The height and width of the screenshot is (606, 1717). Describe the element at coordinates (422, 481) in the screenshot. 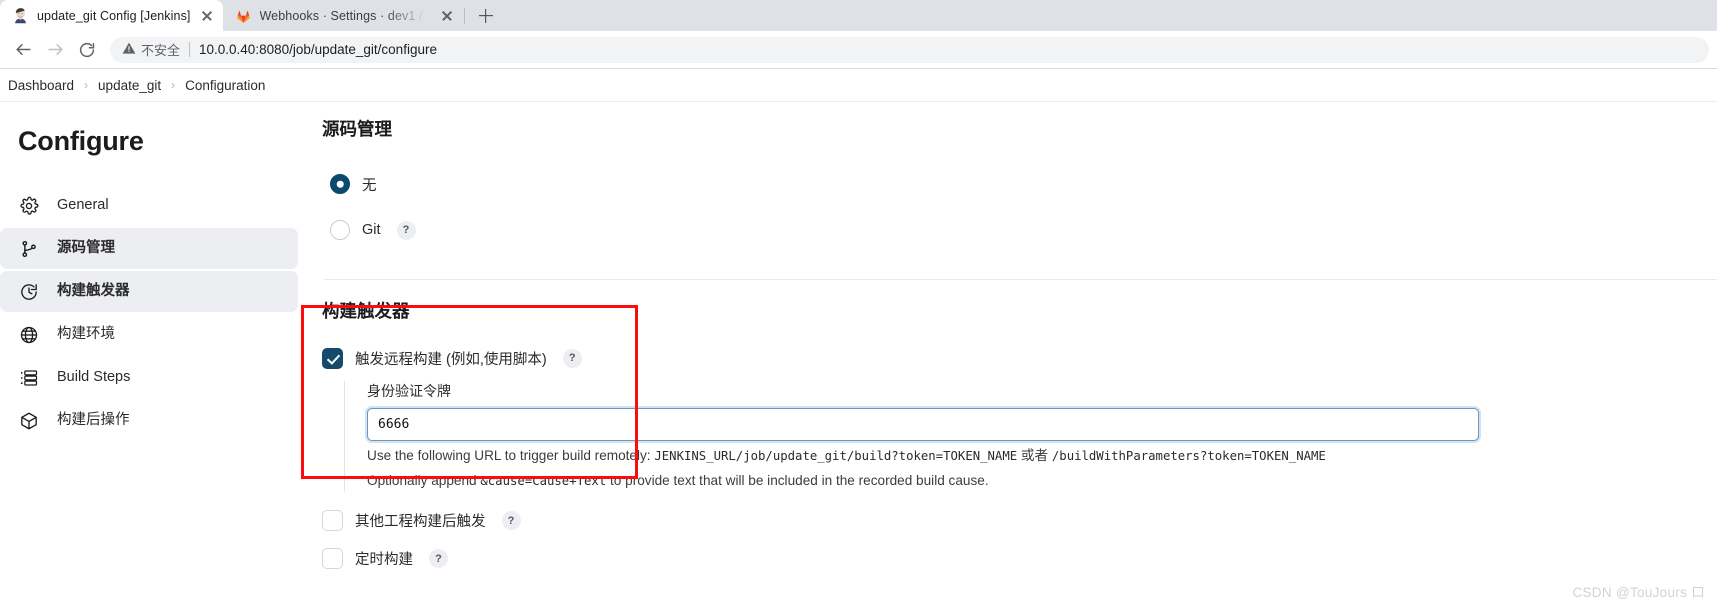

I see `help-line-2-prefix: Optionally append` at that location.